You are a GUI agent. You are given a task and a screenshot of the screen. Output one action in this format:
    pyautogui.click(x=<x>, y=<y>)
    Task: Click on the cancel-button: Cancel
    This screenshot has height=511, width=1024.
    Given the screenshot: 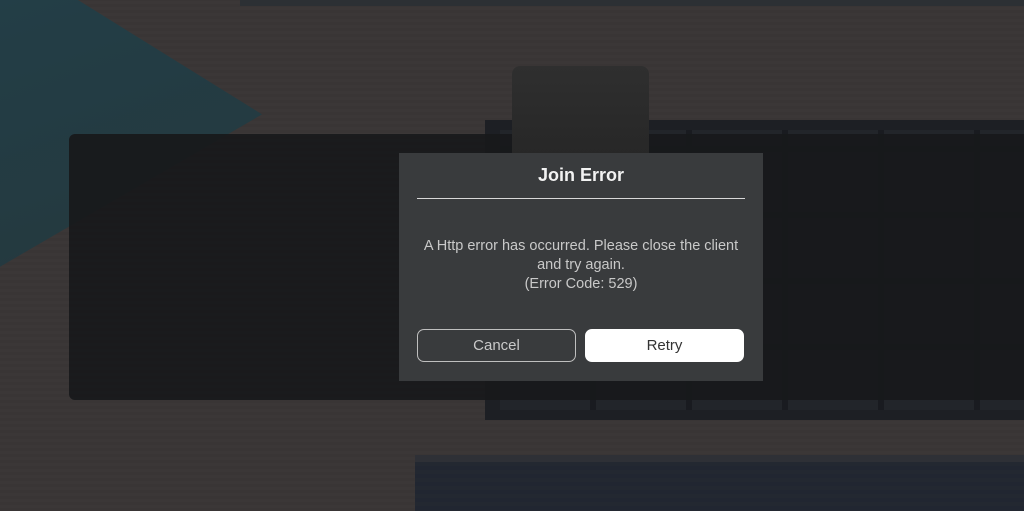 What is the action you would take?
    pyautogui.click(x=496, y=345)
    